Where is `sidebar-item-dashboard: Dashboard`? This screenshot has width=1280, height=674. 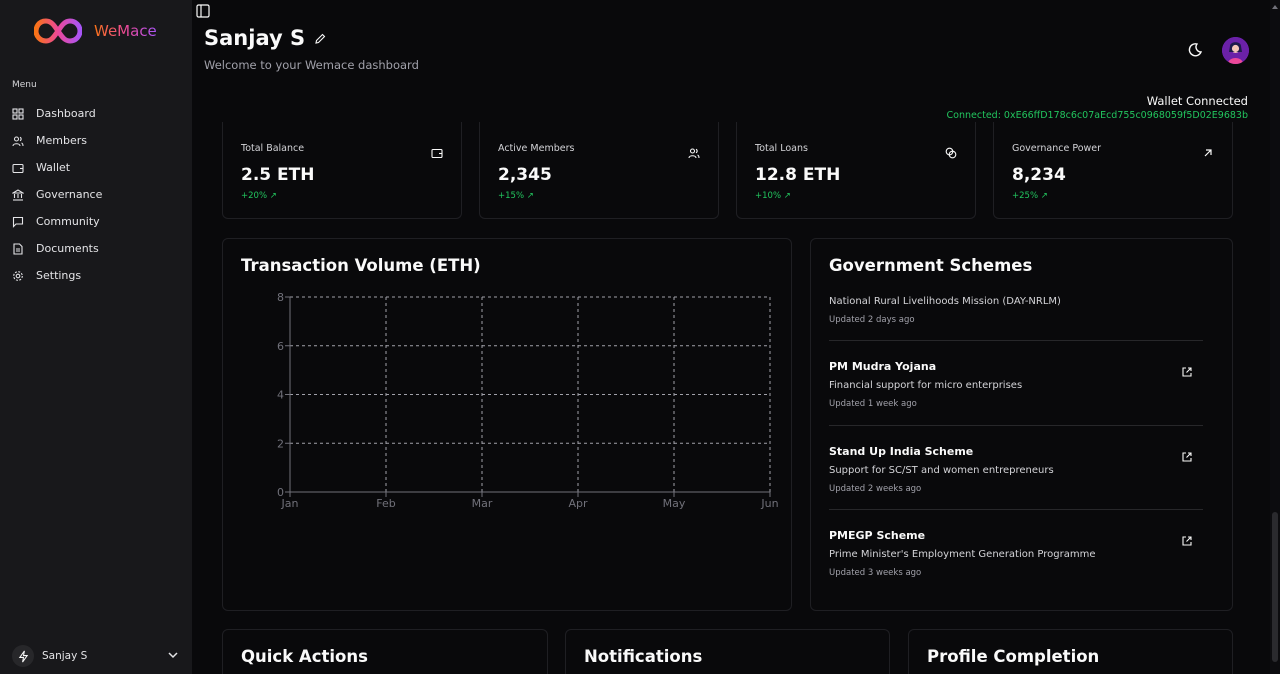
sidebar-item-dashboard: Dashboard is located at coordinates (97, 113).